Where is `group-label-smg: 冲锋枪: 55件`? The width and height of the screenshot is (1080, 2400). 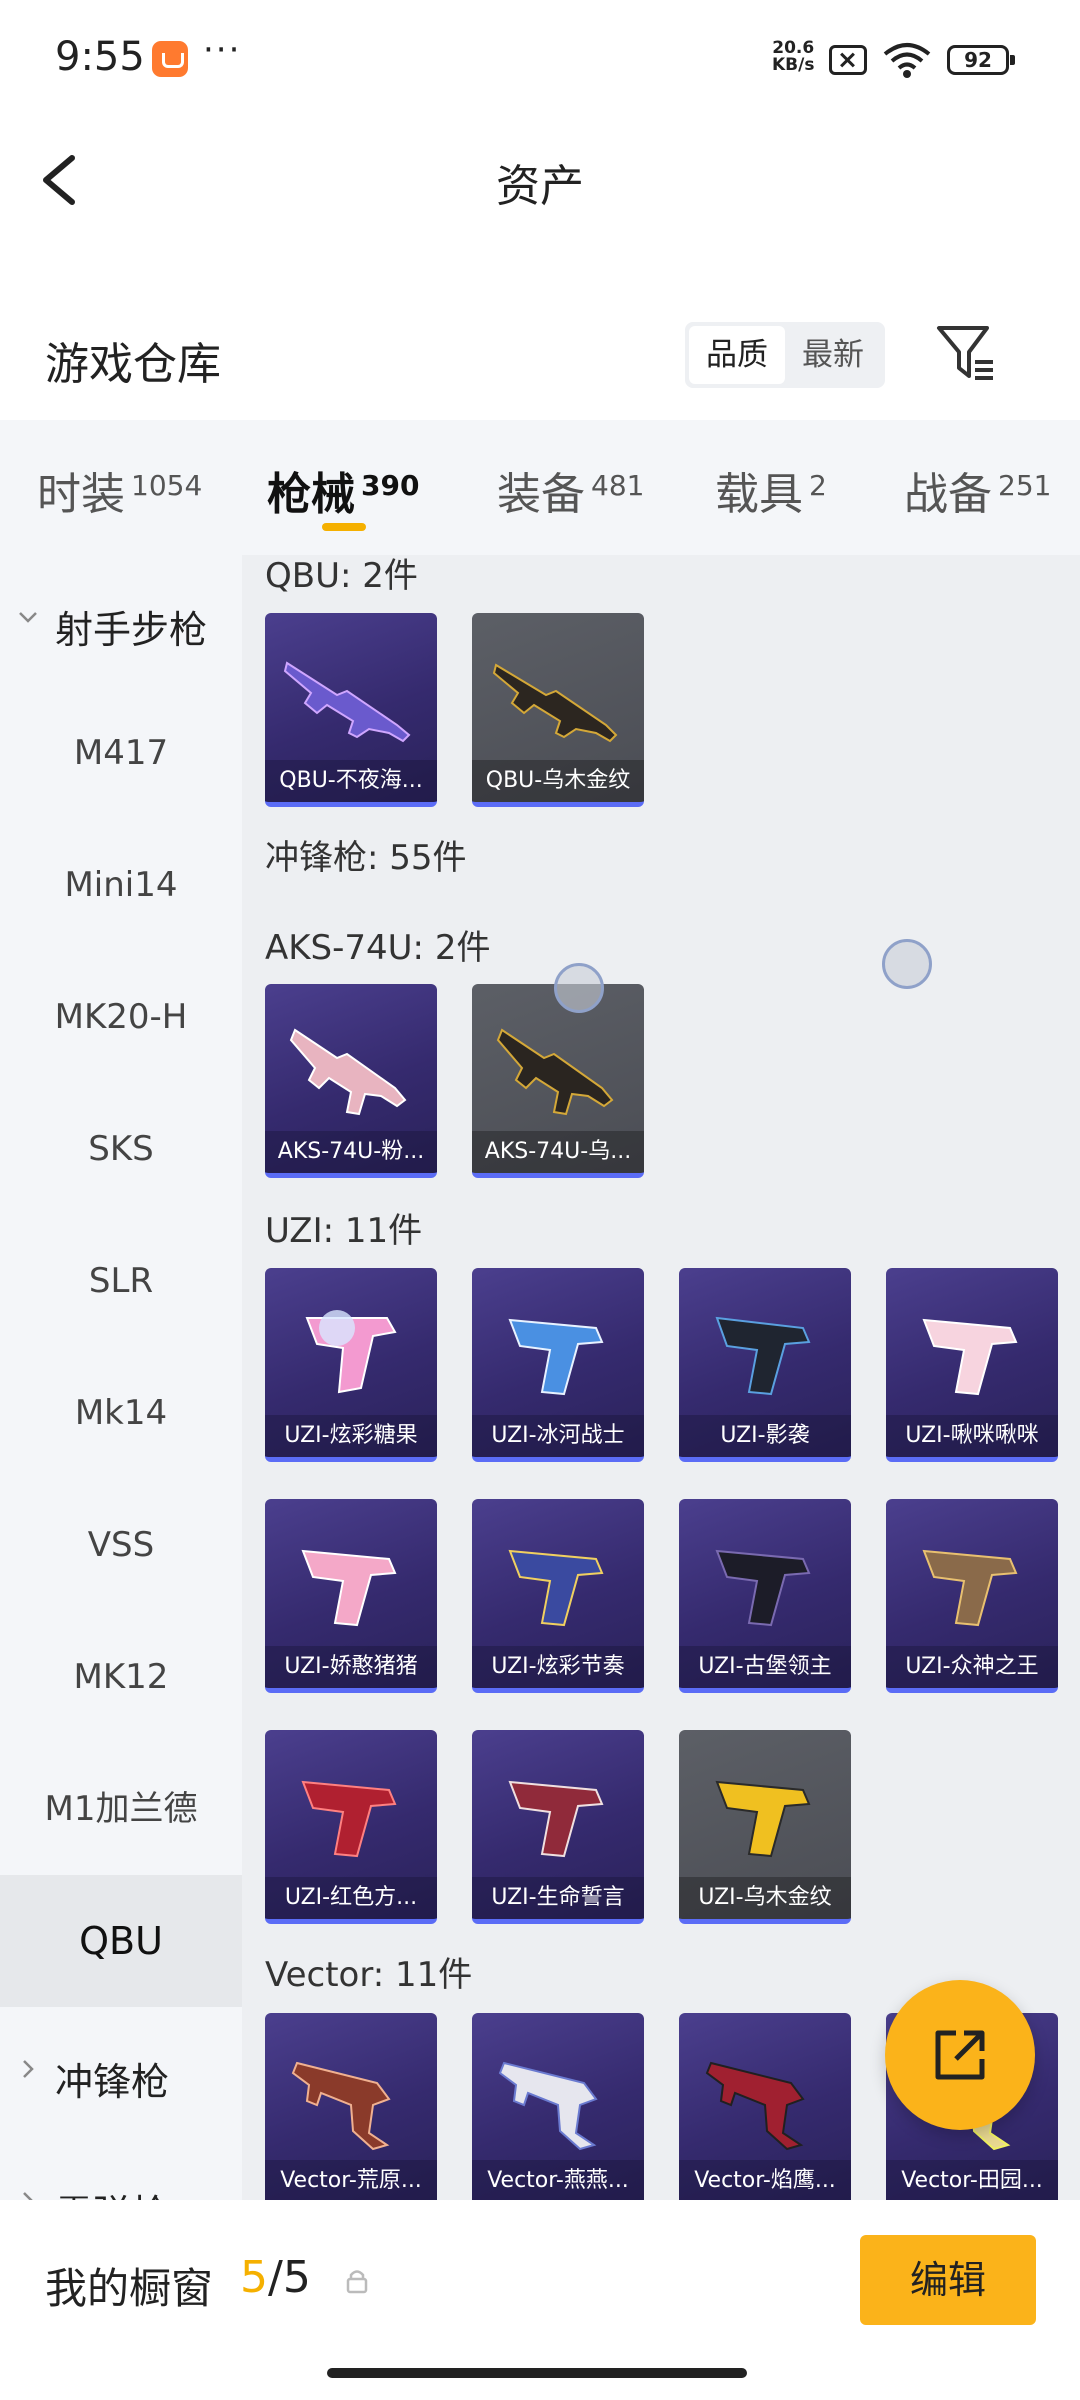
group-label-smg: 冲锋枪: 55件 is located at coordinates (366, 858).